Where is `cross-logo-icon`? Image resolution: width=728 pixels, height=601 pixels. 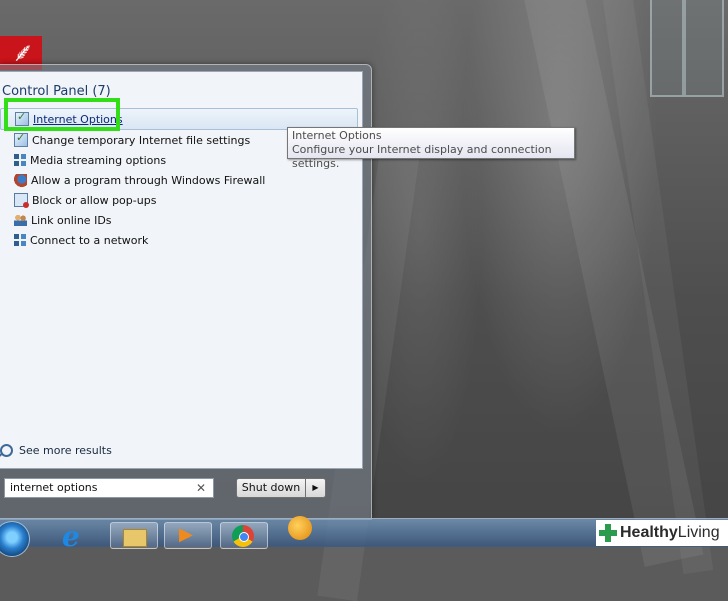
cross-logo-icon is located at coordinates (608, 533).